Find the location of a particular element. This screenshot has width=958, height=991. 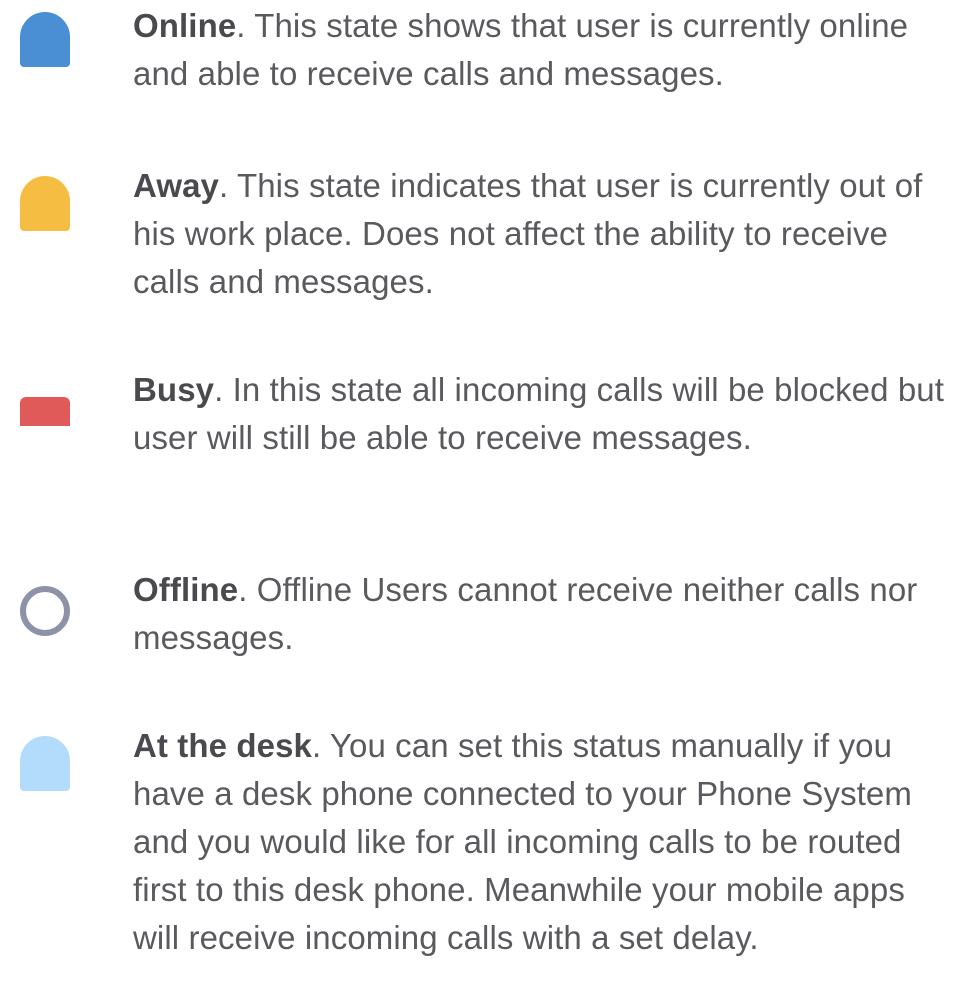

status-name-busy: Busy is located at coordinates (174, 389).